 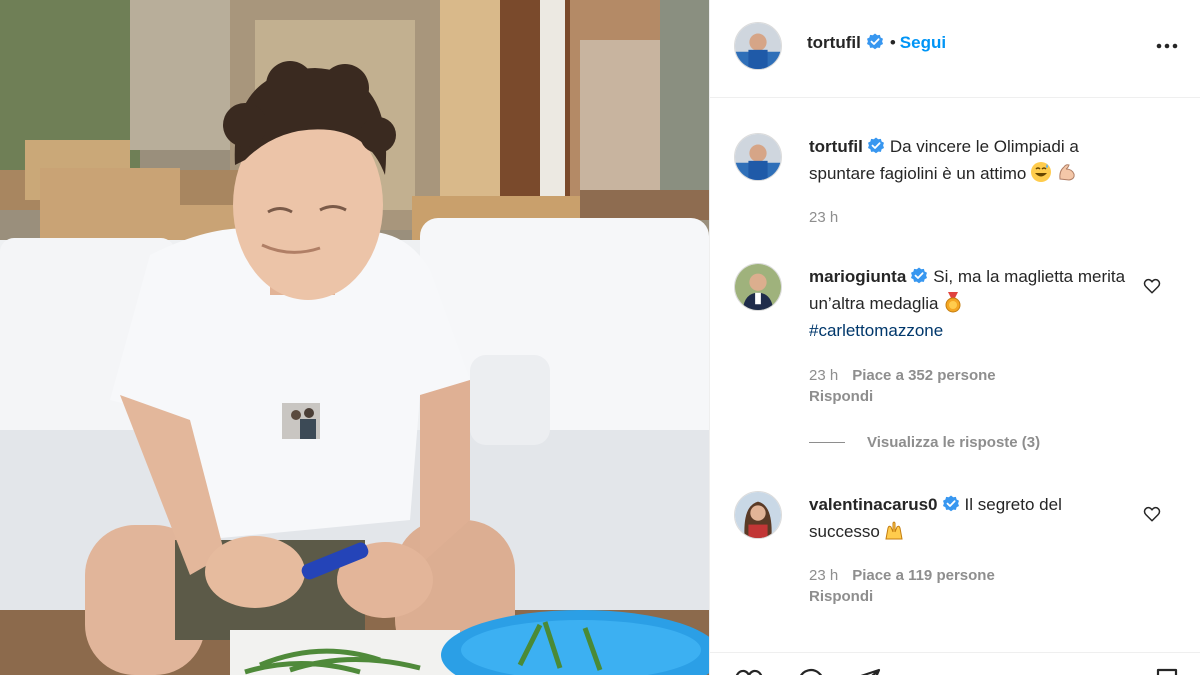 I want to click on caption-time: 23 h, so click(x=824, y=217).